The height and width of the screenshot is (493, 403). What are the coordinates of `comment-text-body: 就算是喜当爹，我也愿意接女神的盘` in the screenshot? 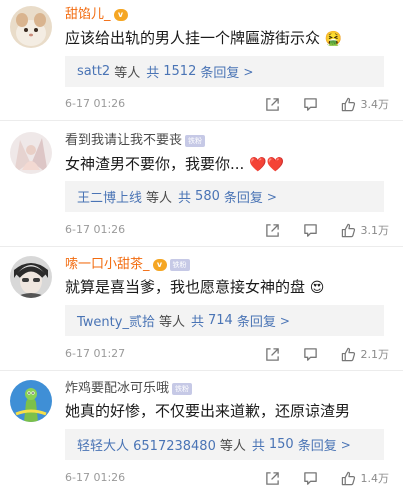 It's located at (185, 287).